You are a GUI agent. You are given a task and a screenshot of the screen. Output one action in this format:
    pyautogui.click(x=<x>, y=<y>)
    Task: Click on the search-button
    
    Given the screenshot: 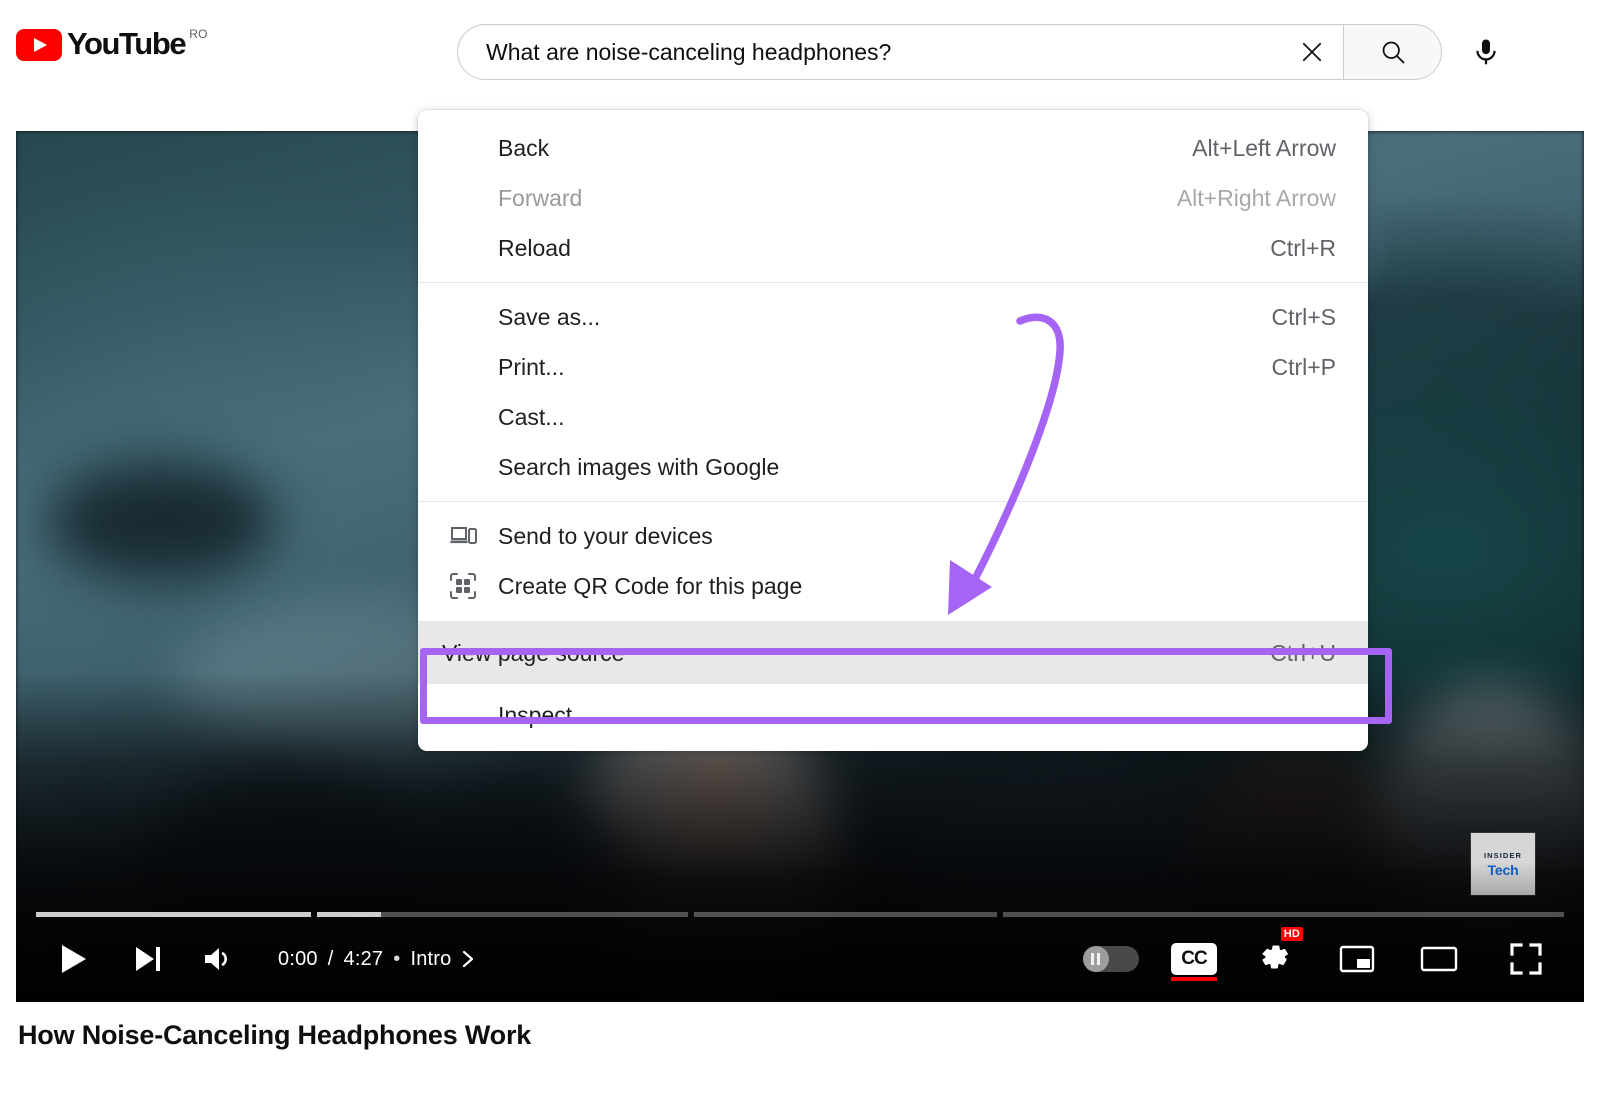 What is the action you would take?
    pyautogui.click(x=1392, y=52)
    